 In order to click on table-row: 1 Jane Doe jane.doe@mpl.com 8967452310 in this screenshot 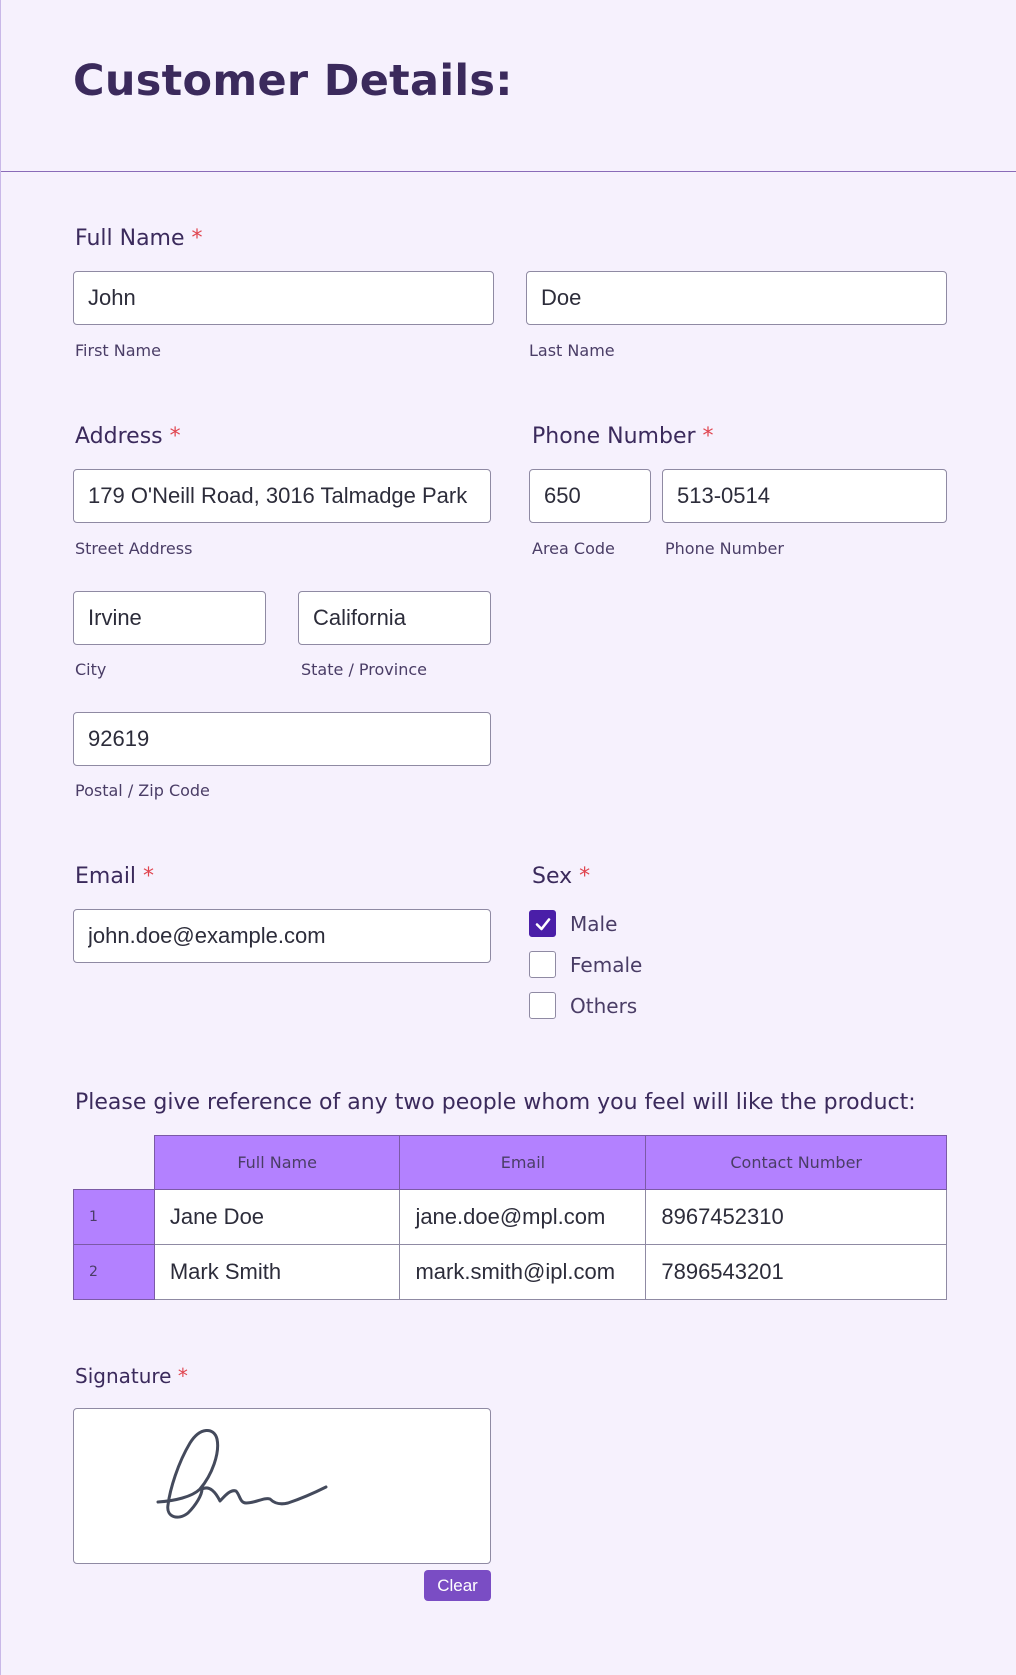, I will do `click(510, 1217)`.